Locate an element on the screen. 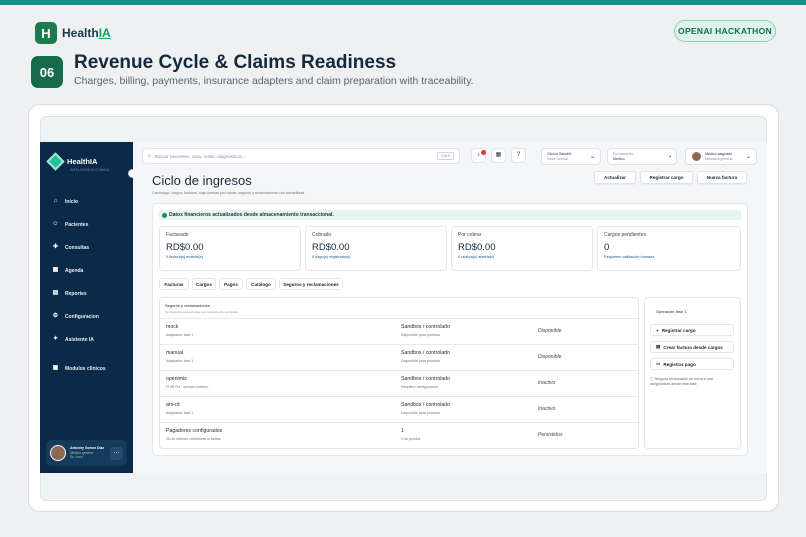 The height and width of the screenshot is (537, 806). search-shortcut: Ctrl K is located at coordinates (445, 156).